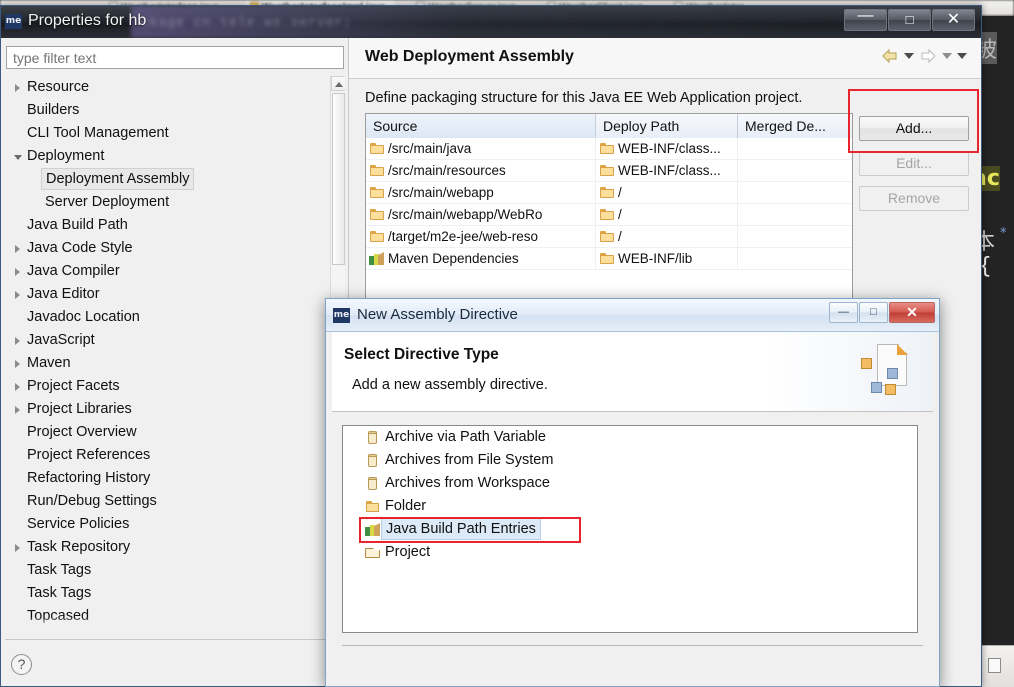 The image size is (1014, 687). What do you see at coordinates (82, 432) in the screenshot?
I see `sidebar-item-label: Project Overview` at bounding box center [82, 432].